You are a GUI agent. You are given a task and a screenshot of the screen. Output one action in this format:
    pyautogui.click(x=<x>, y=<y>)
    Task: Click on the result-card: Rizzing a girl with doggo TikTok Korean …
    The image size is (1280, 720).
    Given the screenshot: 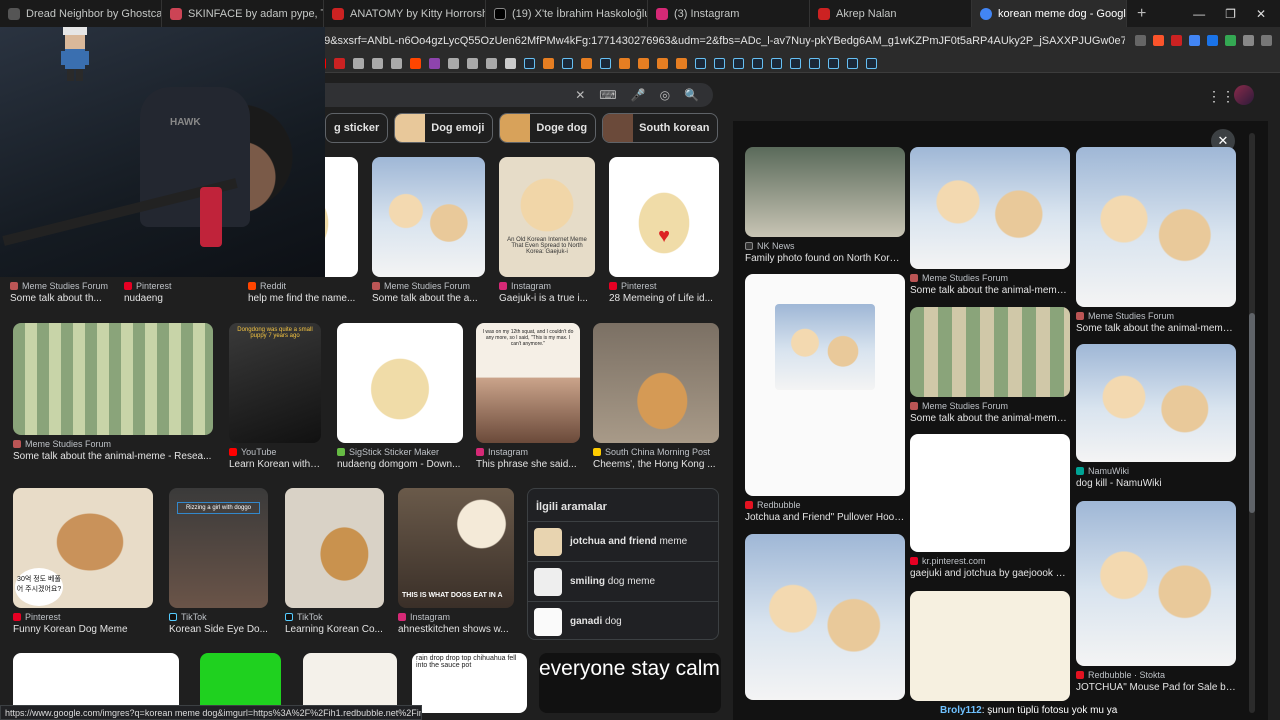 What is the action you would take?
    pyautogui.click(x=218, y=564)
    